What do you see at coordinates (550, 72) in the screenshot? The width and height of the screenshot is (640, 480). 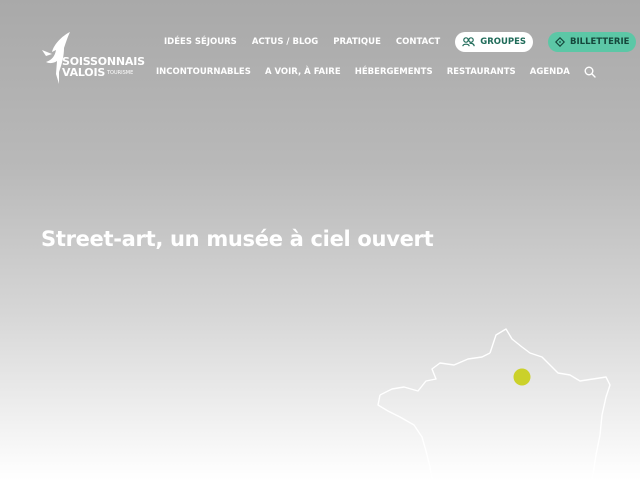 I see `nav-agenda: AGENDA` at bounding box center [550, 72].